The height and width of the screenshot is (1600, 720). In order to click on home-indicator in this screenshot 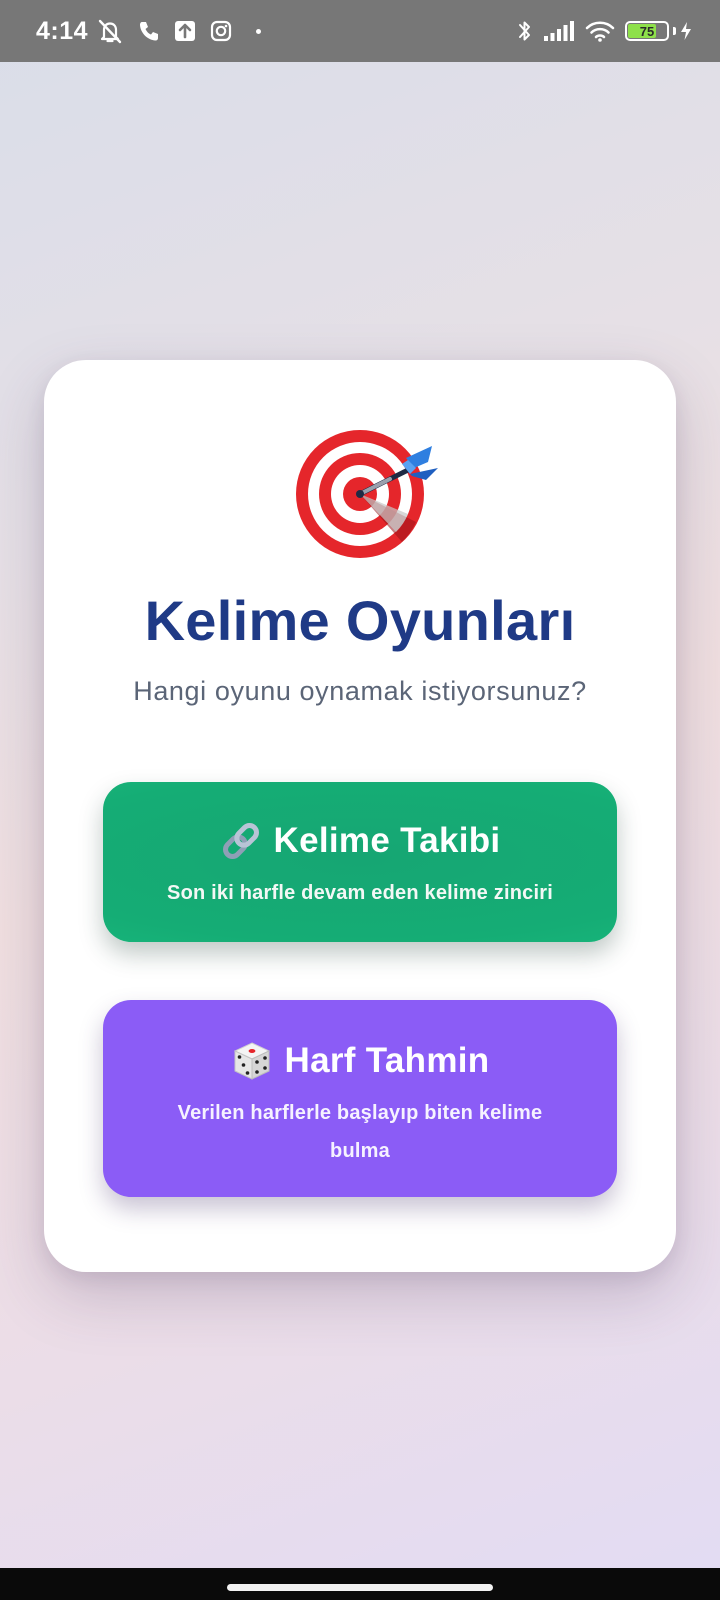, I will do `click(360, 1587)`.